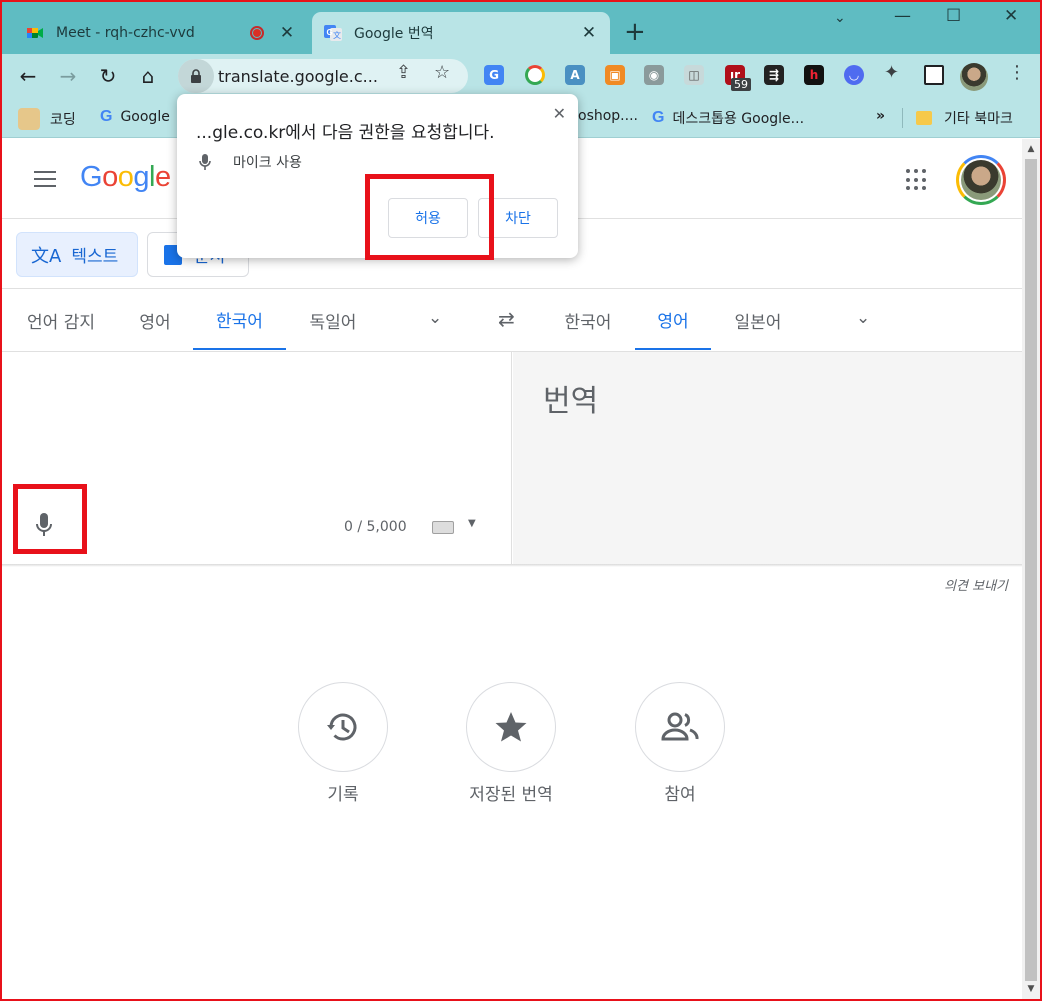  I want to click on extensions-puzzle-icon: ✦, so click(891, 72).